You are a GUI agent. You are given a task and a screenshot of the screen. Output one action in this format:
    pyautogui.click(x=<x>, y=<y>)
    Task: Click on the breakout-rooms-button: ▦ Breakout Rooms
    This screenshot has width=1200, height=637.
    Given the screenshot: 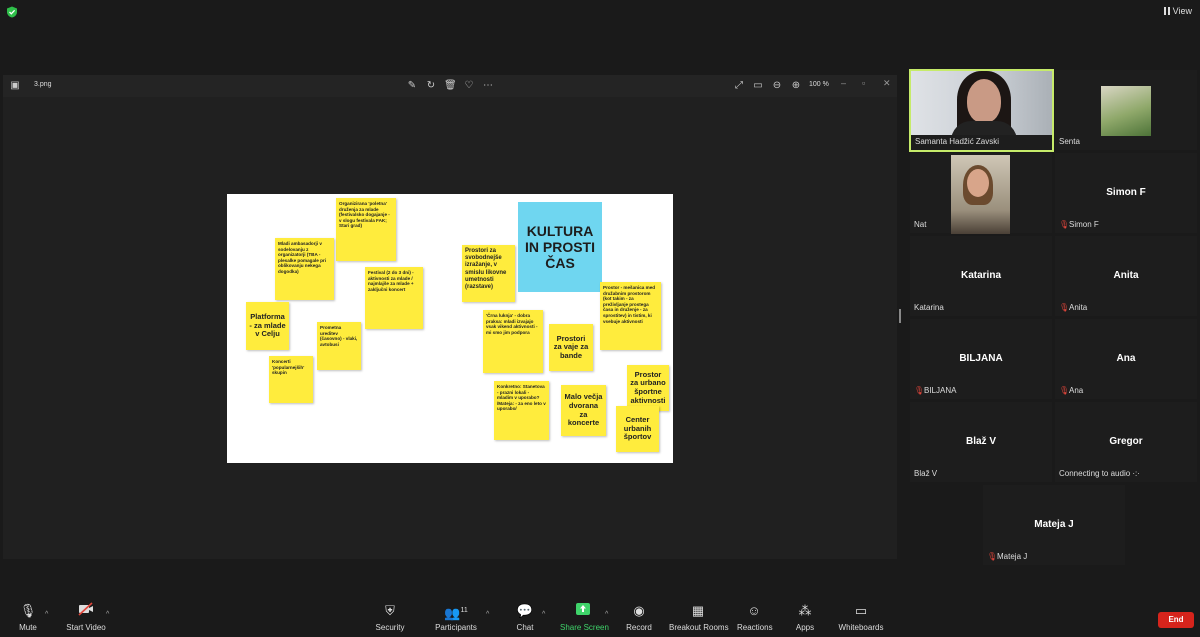 What is the action you would take?
    pyautogui.click(x=699, y=617)
    